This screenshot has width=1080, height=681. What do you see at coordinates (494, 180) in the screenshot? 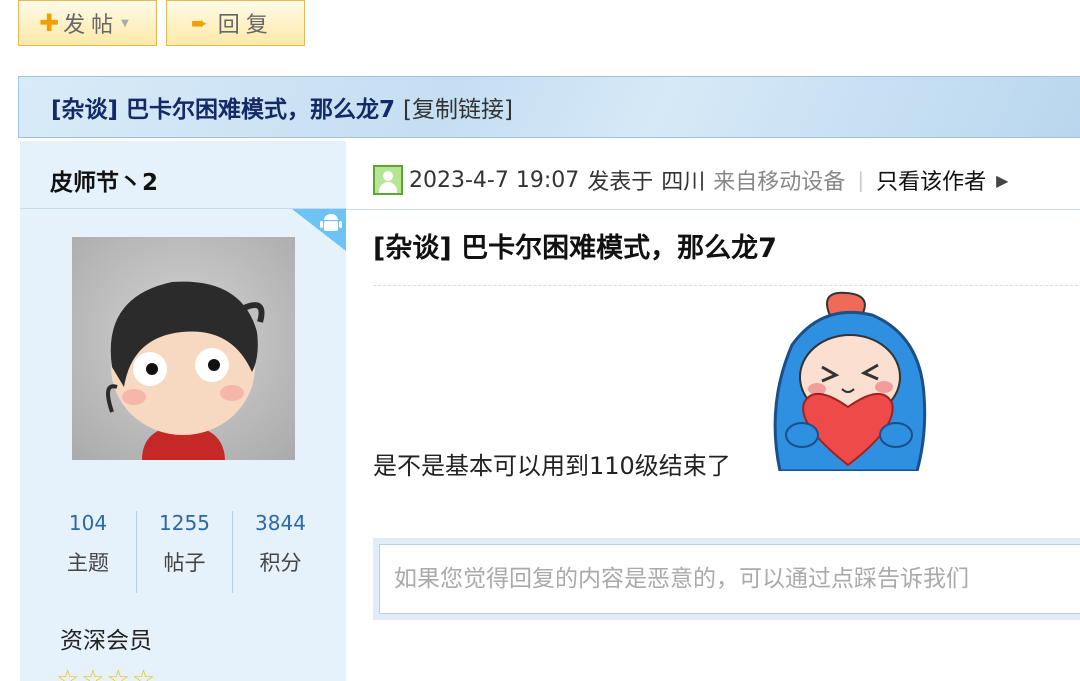
I see `post-datetime: 2023-4-7 19:07` at bounding box center [494, 180].